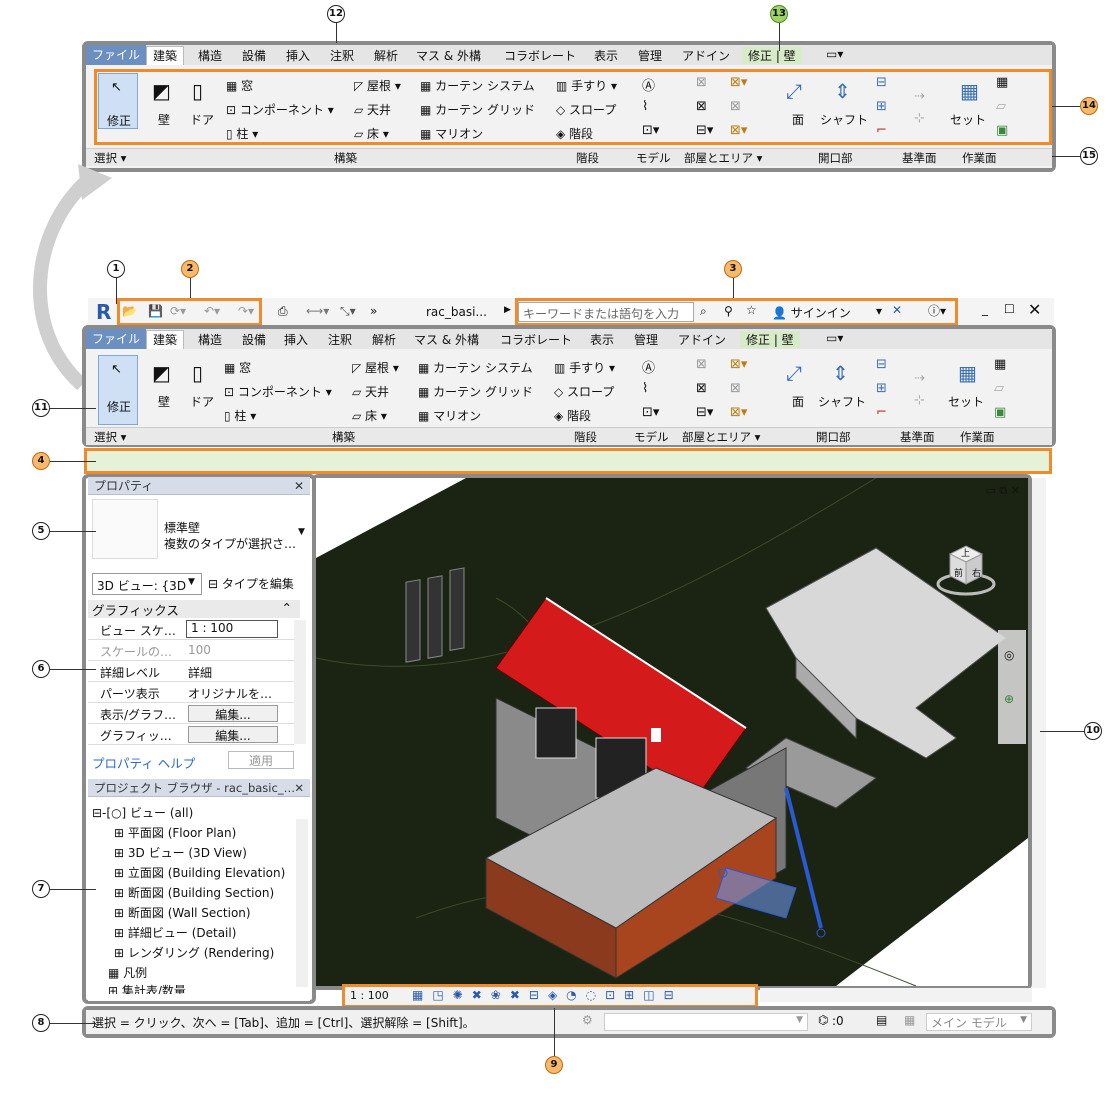 Image resolution: width=1108 pixels, height=1120 pixels. I want to click on main-tab-systems: 設備, so click(254, 339).